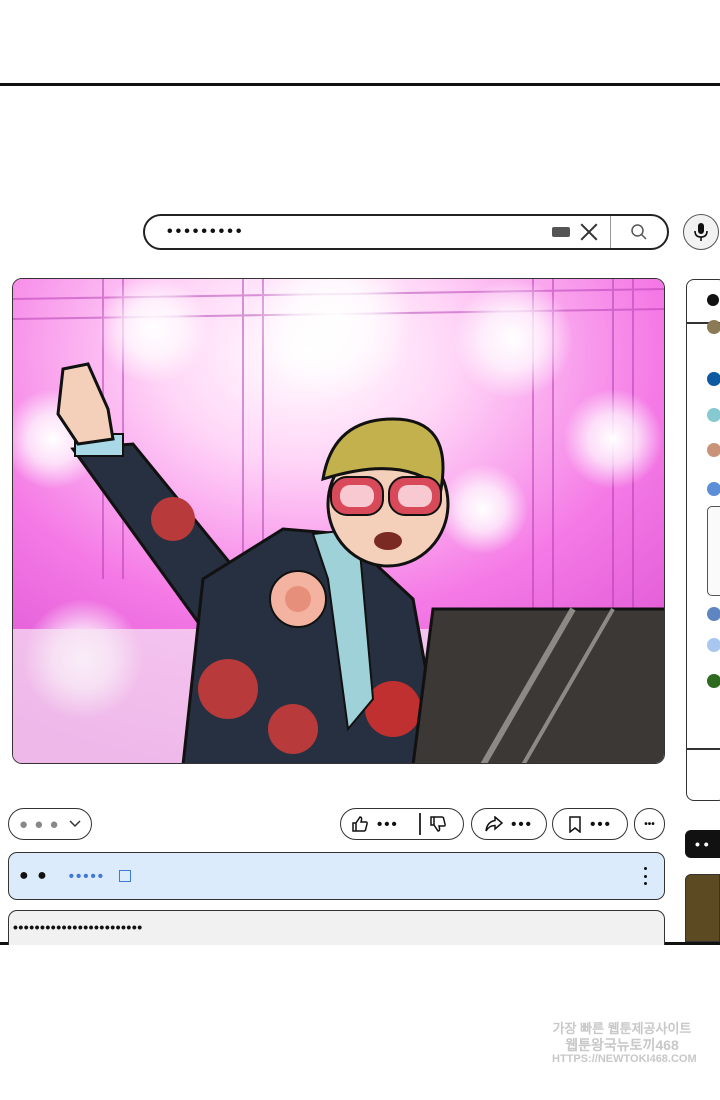 The height and width of the screenshot is (1100, 720). I want to click on description-text: ••••••••••••••••••••••••, so click(78, 927).